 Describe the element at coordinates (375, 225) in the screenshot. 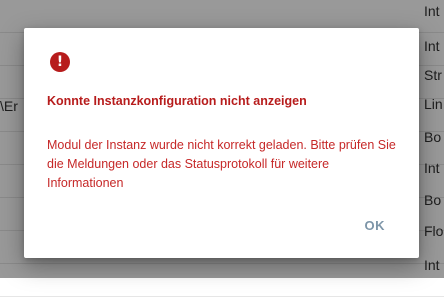

I see `ok-button: OK` at that location.